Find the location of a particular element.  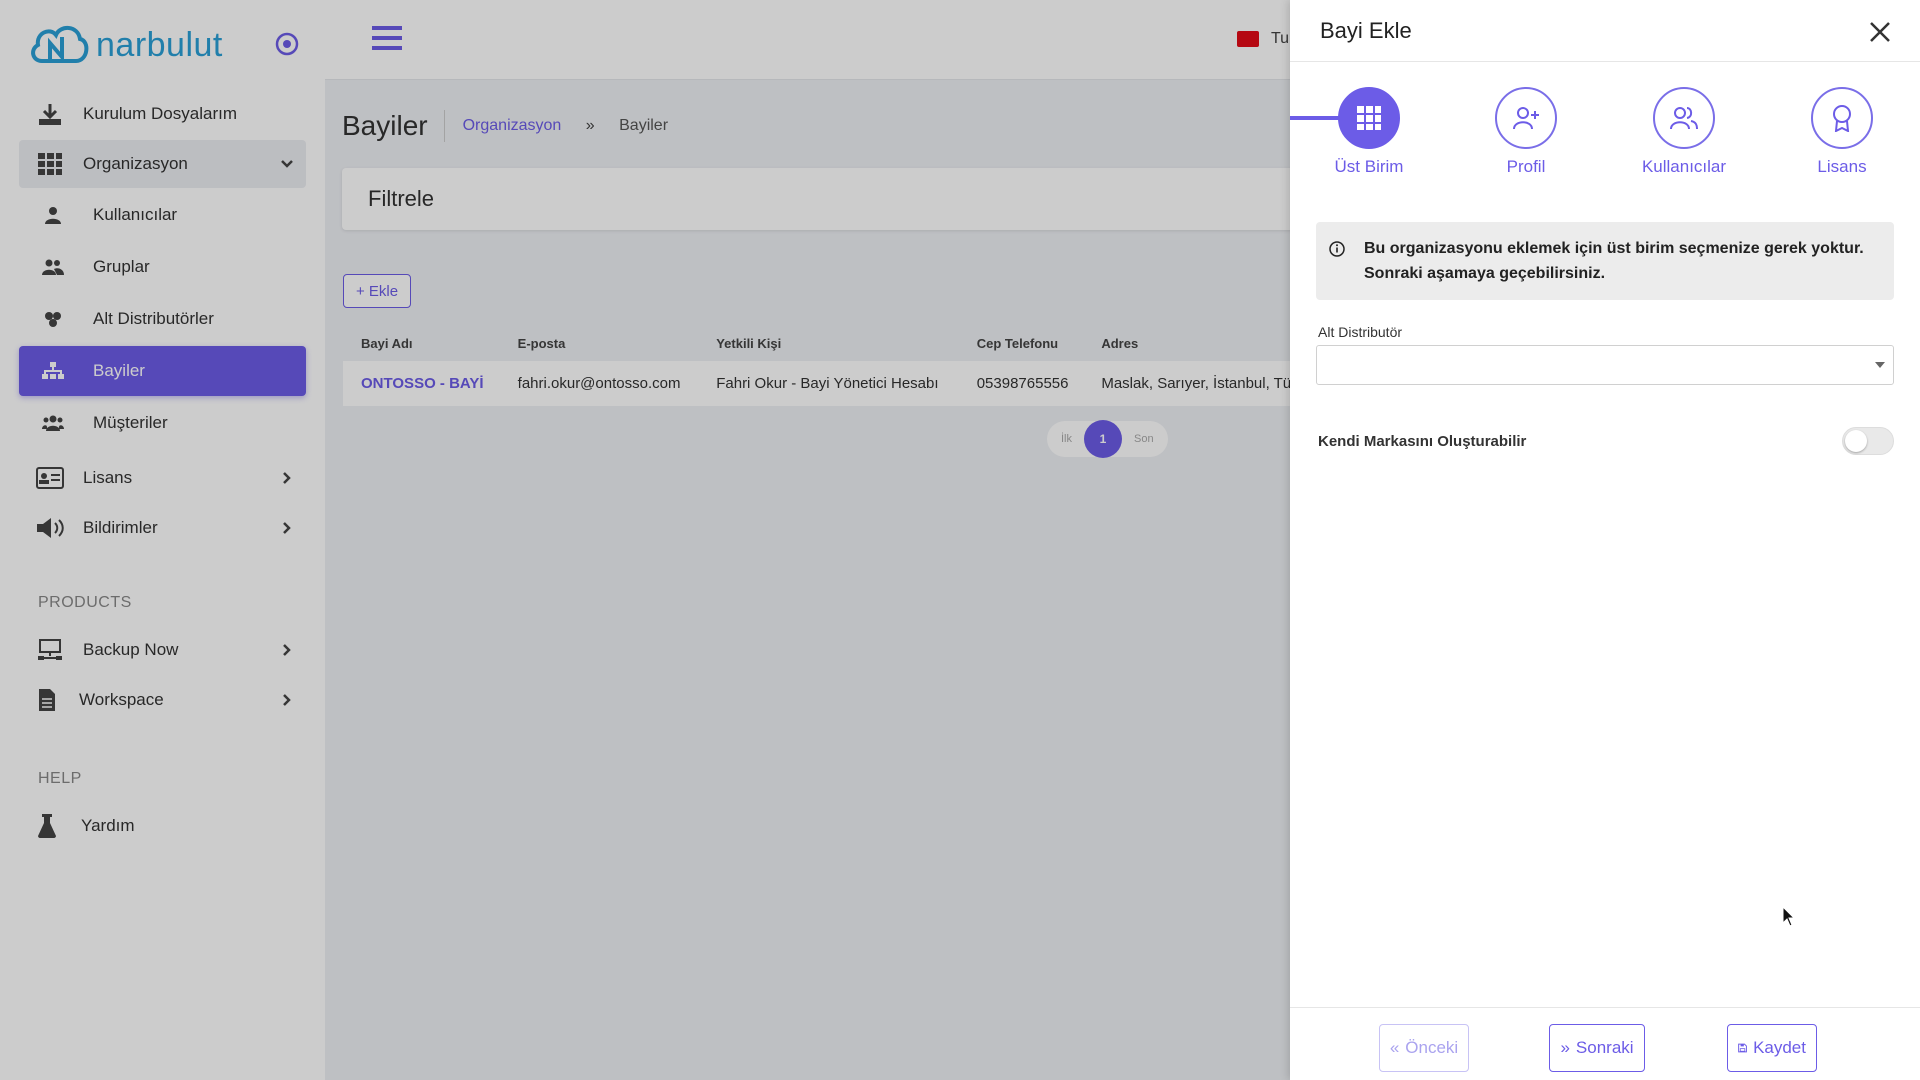

own-brand-label: Kendi Markasını Oluşturabilir is located at coordinates (1422, 441).